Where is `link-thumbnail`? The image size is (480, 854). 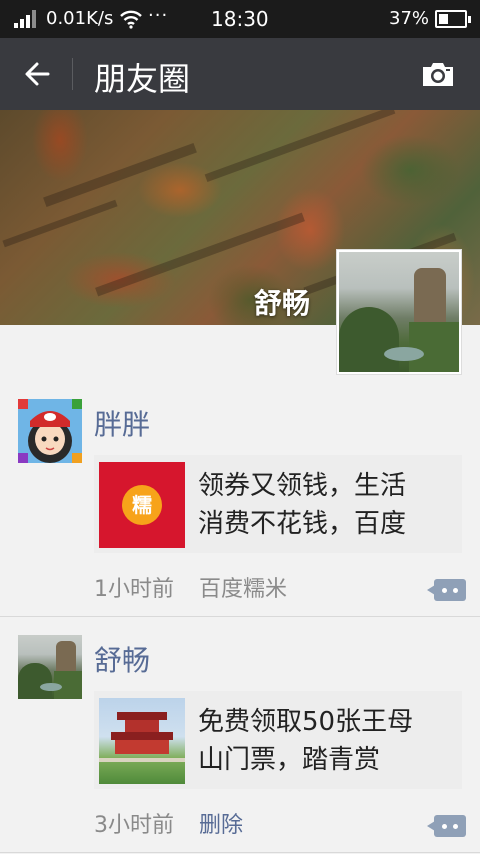 link-thumbnail is located at coordinates (142, 741).